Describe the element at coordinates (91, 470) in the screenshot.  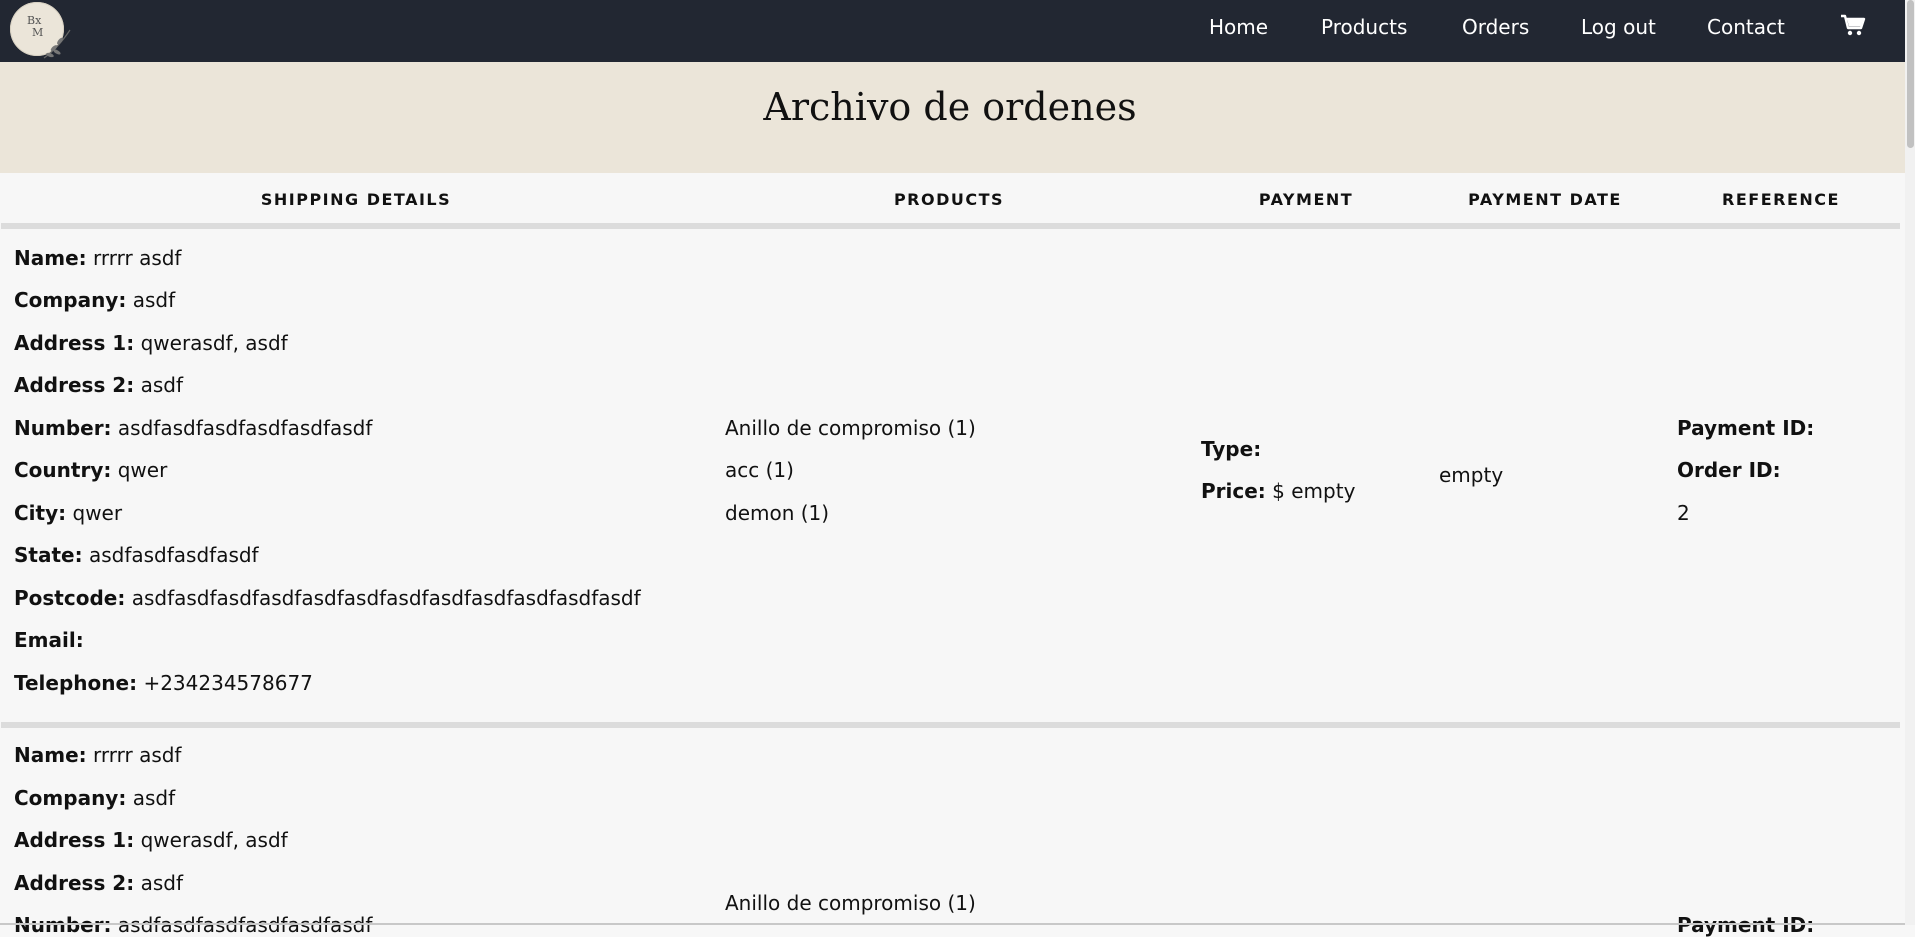
I see `shipping-country: Country: qwer` at that location.